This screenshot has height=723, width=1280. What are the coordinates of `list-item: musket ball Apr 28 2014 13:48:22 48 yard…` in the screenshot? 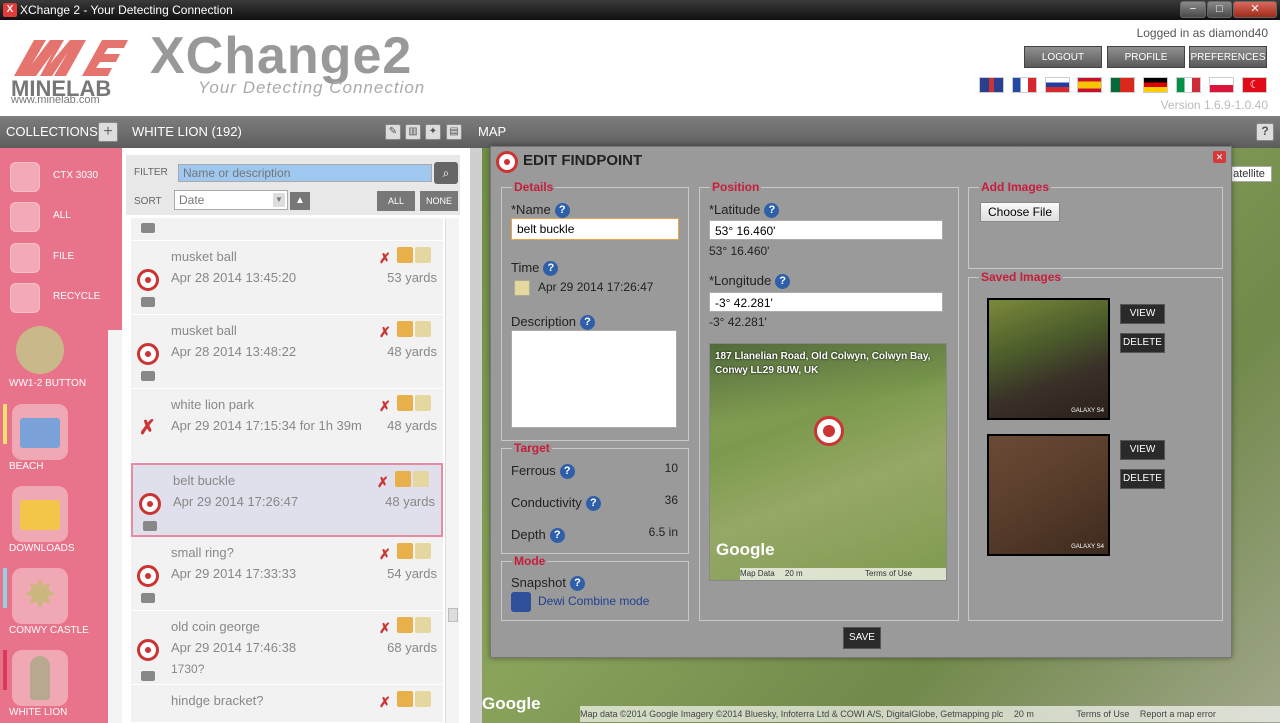 It's located at (287, 352).